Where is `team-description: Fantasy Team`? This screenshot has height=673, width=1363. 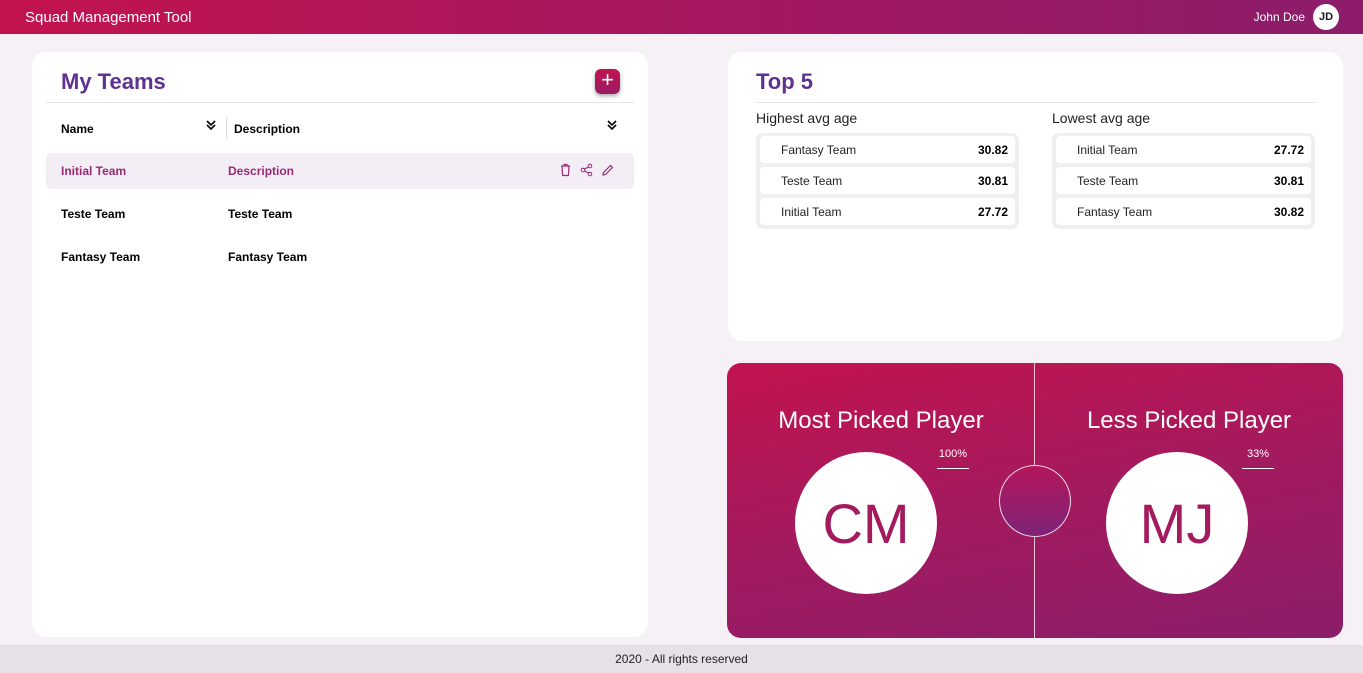
team-description: Fantasy Team is located at coordinates (268, 257).